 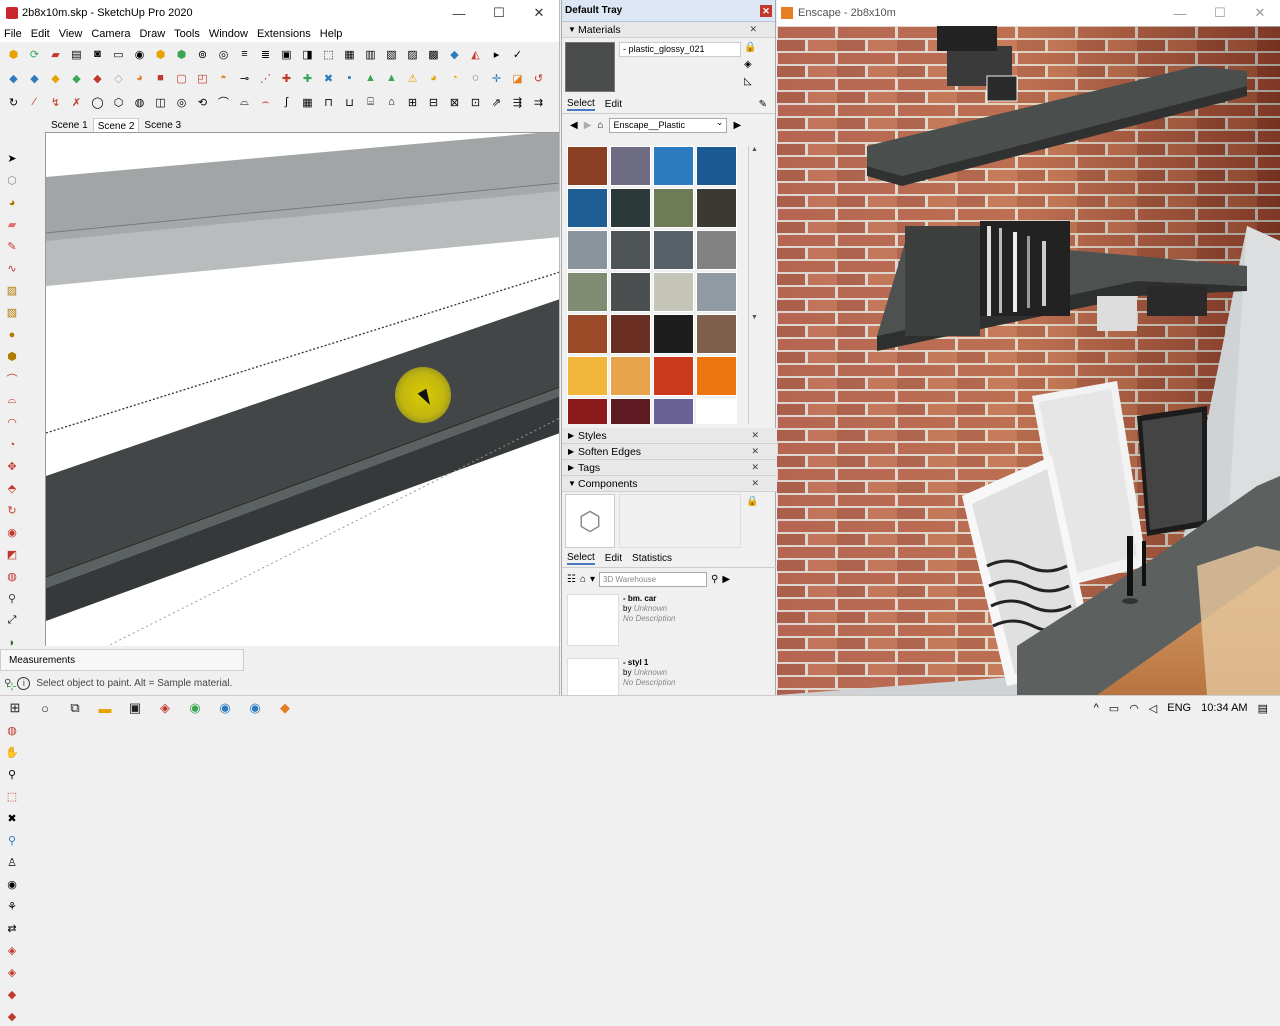 I want to click on arc-tool-icon: ⌒, so click(x=12, y=378).